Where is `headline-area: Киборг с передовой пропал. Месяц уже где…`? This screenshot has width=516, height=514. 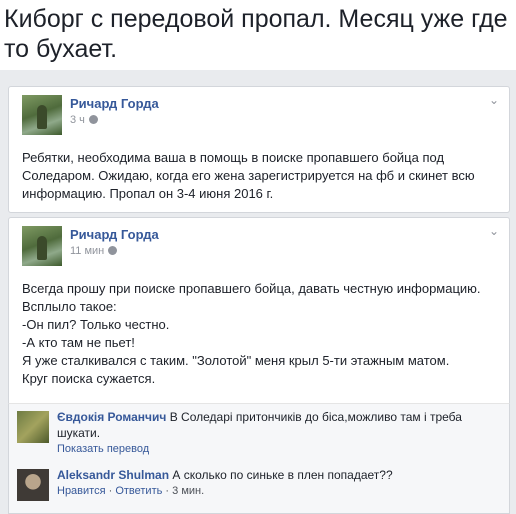
headline-area: Киборг с передовой пропал. Месяц уже где… is located at coordinates (258, 35).